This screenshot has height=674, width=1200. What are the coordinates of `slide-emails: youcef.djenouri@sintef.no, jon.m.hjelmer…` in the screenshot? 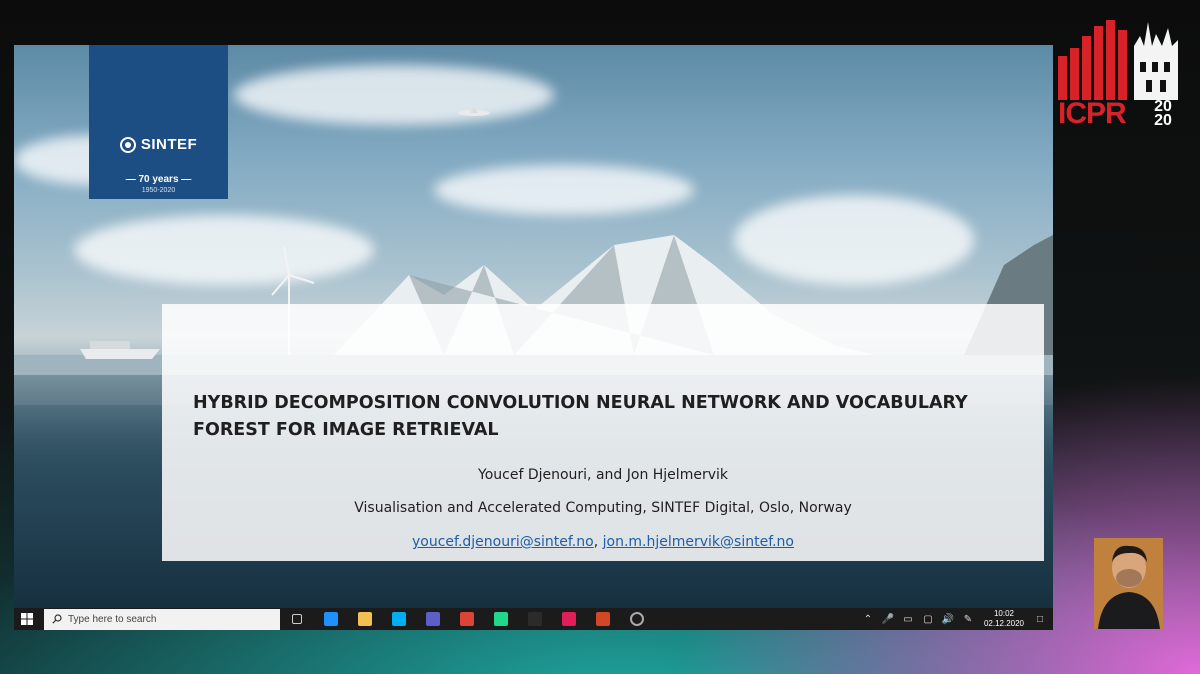 It's located at (603, 542).